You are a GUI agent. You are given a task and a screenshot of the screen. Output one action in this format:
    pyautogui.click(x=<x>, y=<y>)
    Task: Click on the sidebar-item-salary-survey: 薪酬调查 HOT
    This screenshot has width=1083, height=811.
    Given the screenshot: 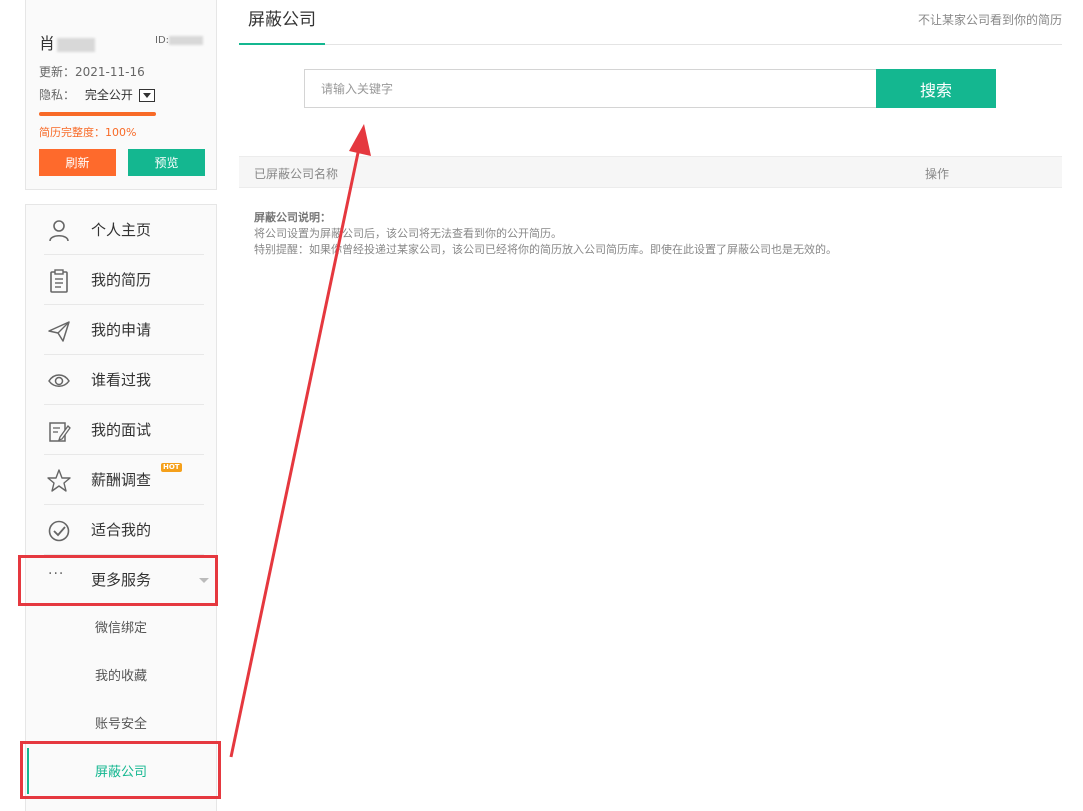 What is the action you would take?
    pyautogui.click(x=124, y=480)
    